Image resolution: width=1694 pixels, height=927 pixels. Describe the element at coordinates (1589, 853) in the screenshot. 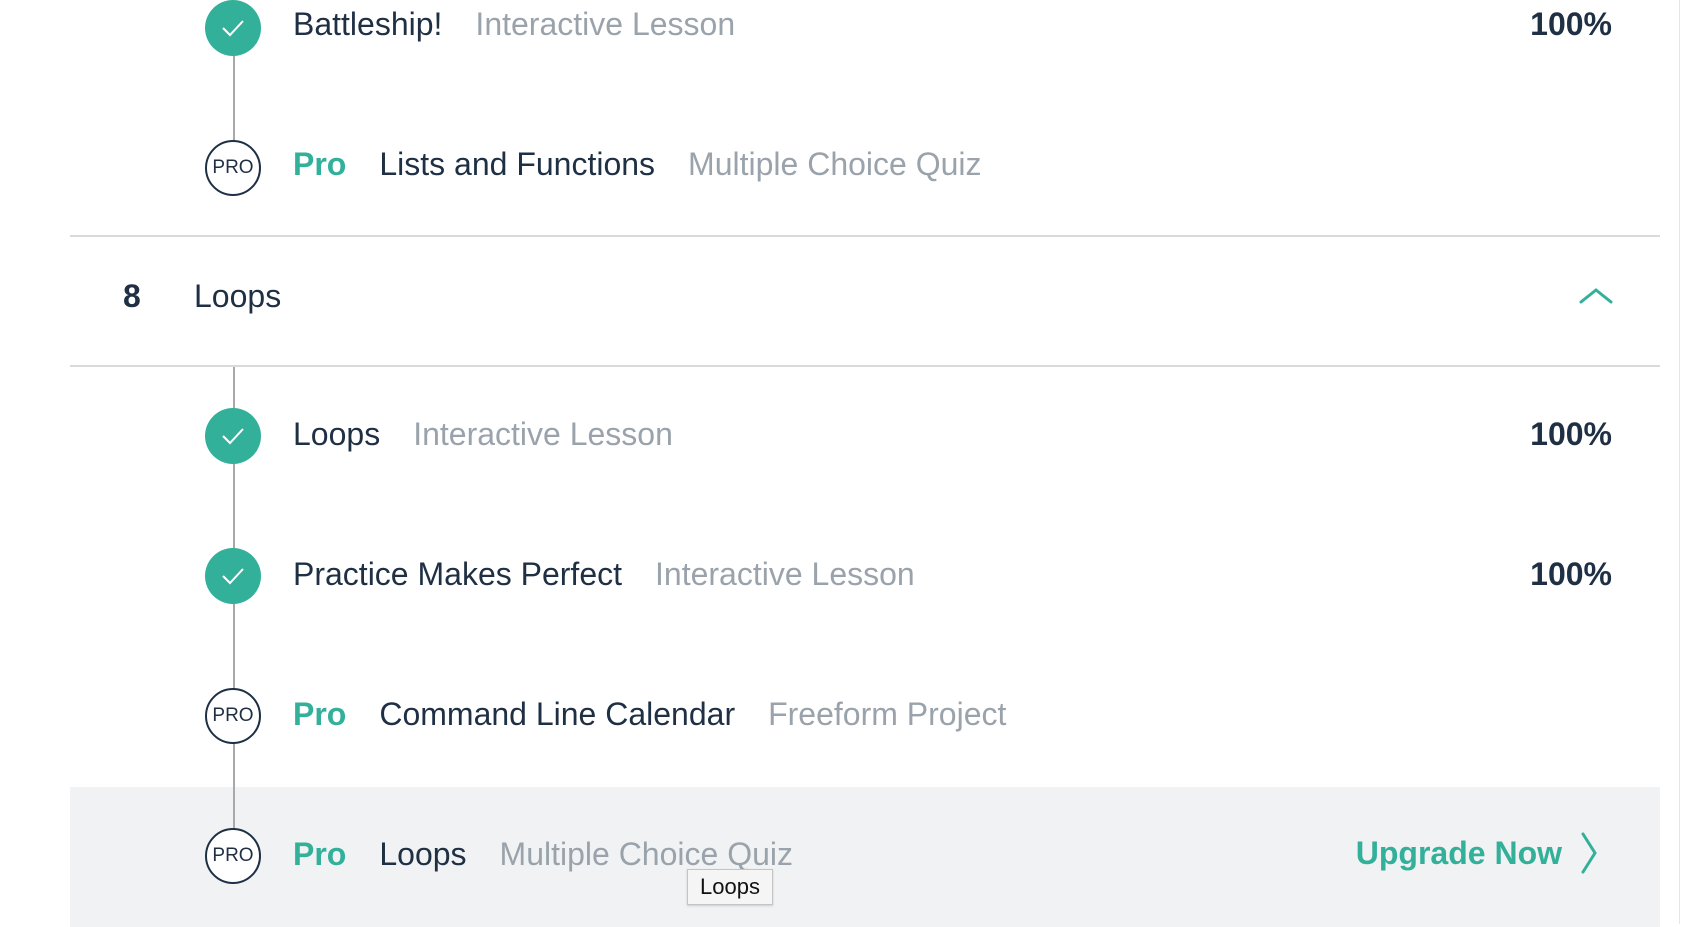

I see `chevron-right-icon` at that location.